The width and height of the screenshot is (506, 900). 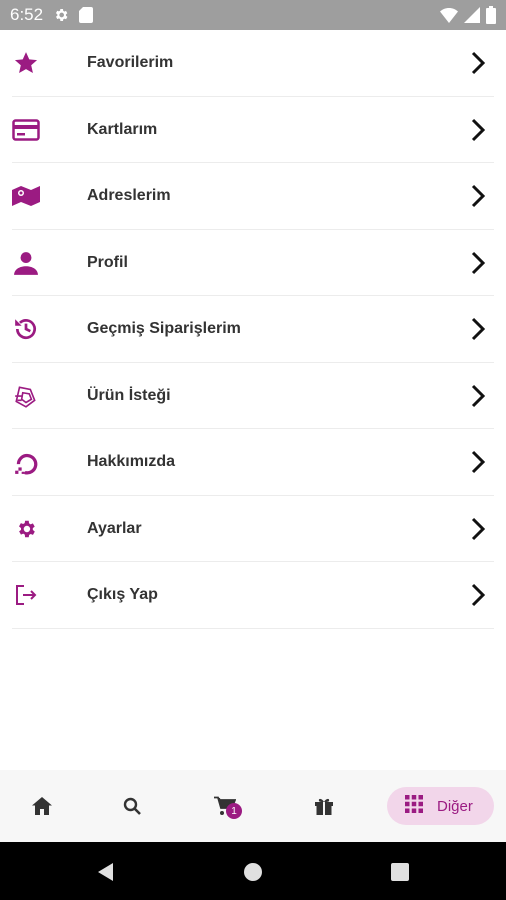 I want to click on menu-item-label: Çıkış Yap, so click(x=122, y=595).